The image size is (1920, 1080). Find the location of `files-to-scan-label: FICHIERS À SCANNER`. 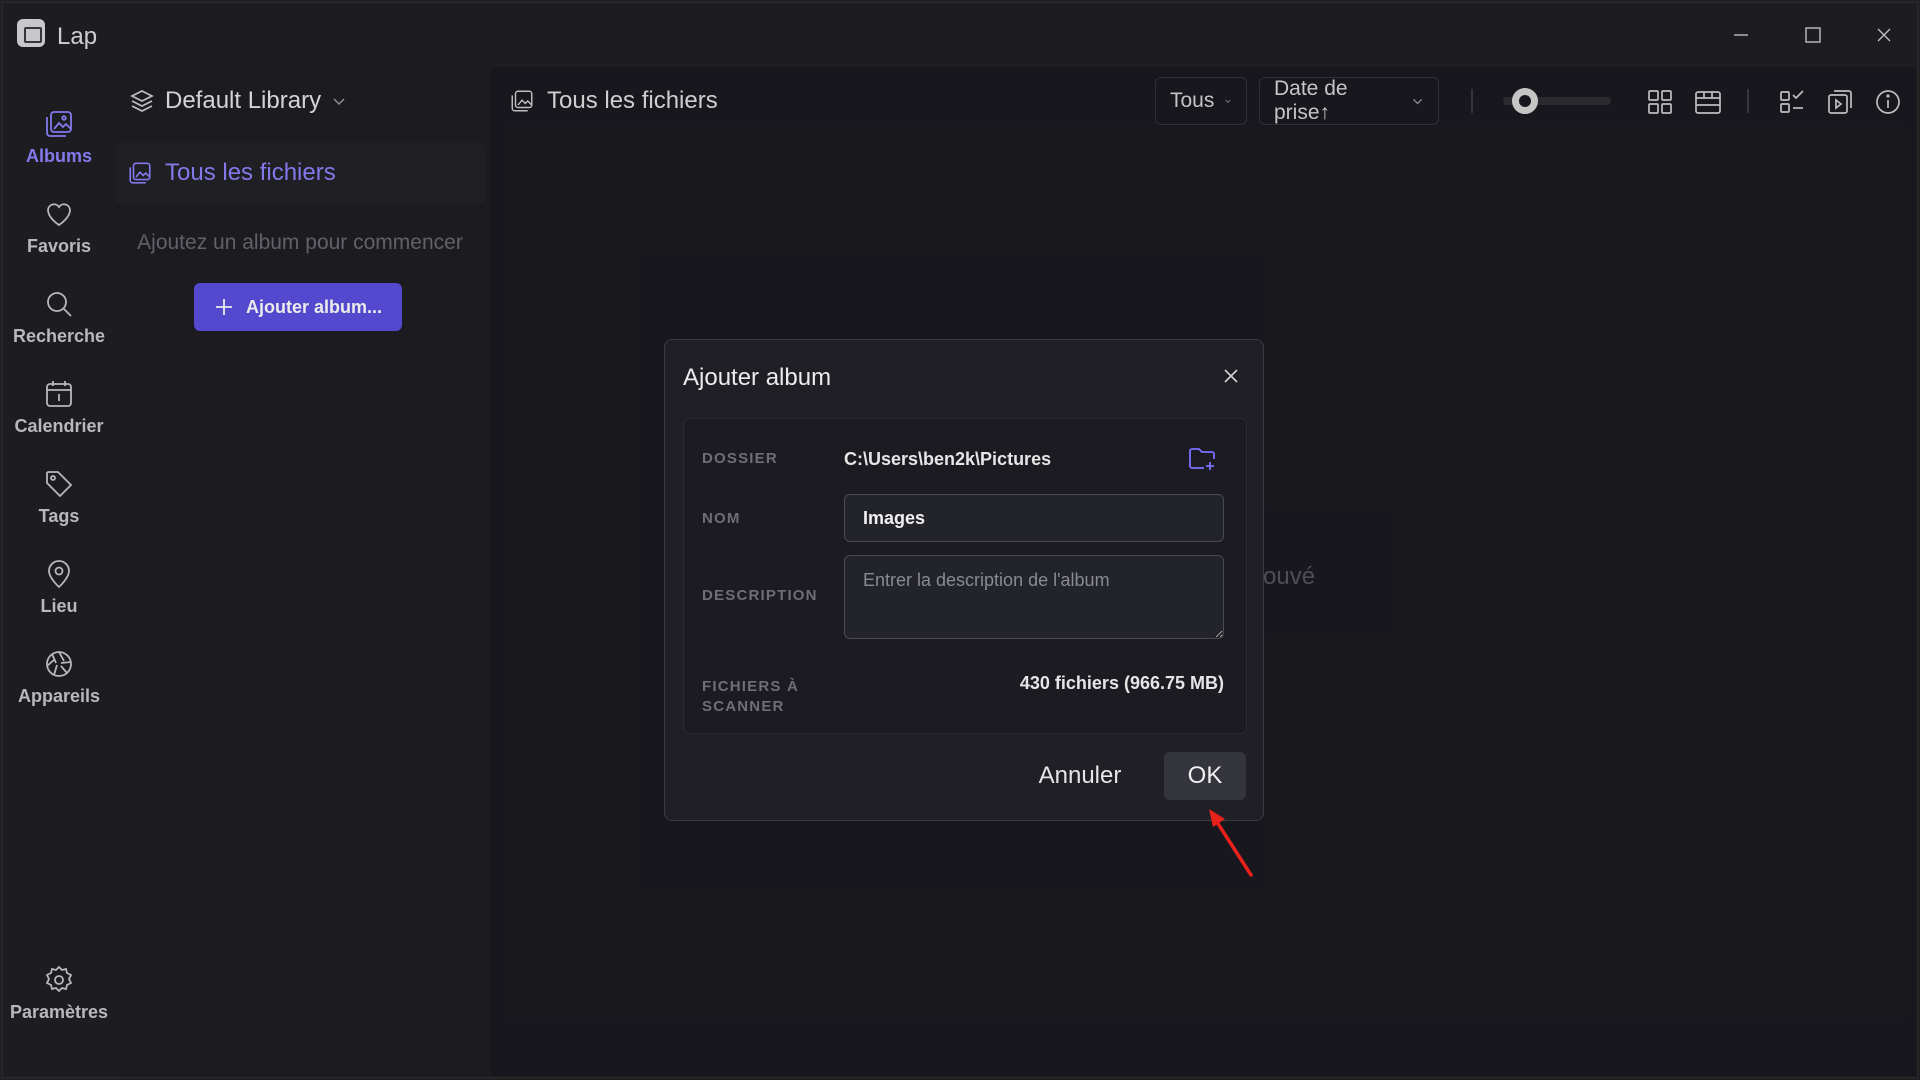

files-to-scan-label: FICHIERS À SCANNER is located at coordinates (751, 696).